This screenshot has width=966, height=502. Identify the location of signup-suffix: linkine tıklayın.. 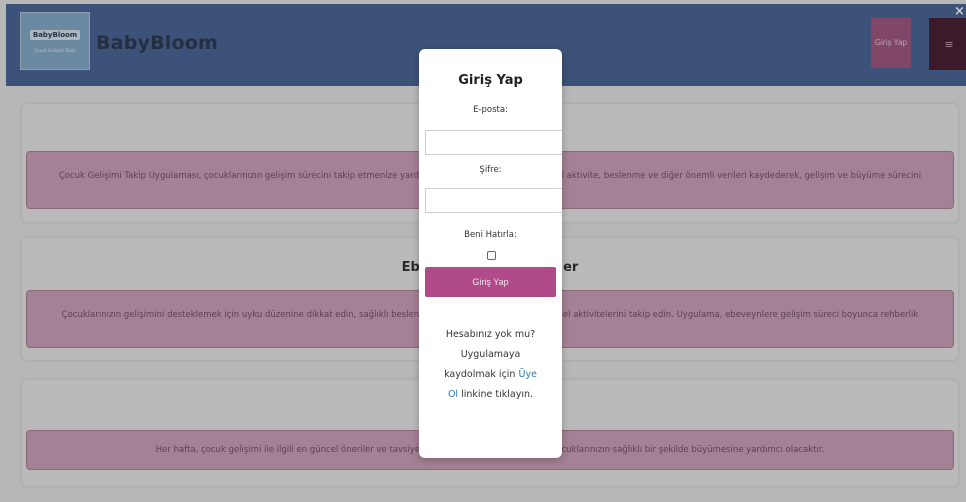
(497, 394).